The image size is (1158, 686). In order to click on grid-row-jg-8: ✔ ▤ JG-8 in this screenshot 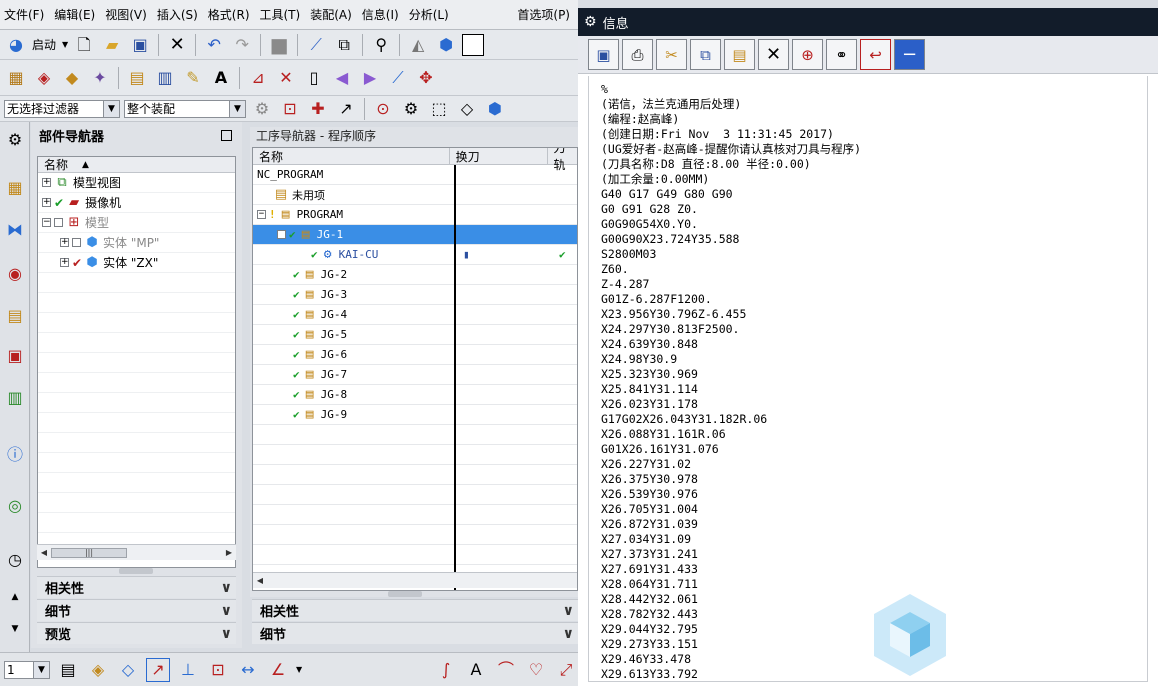, I will do `click(415, 395)`.